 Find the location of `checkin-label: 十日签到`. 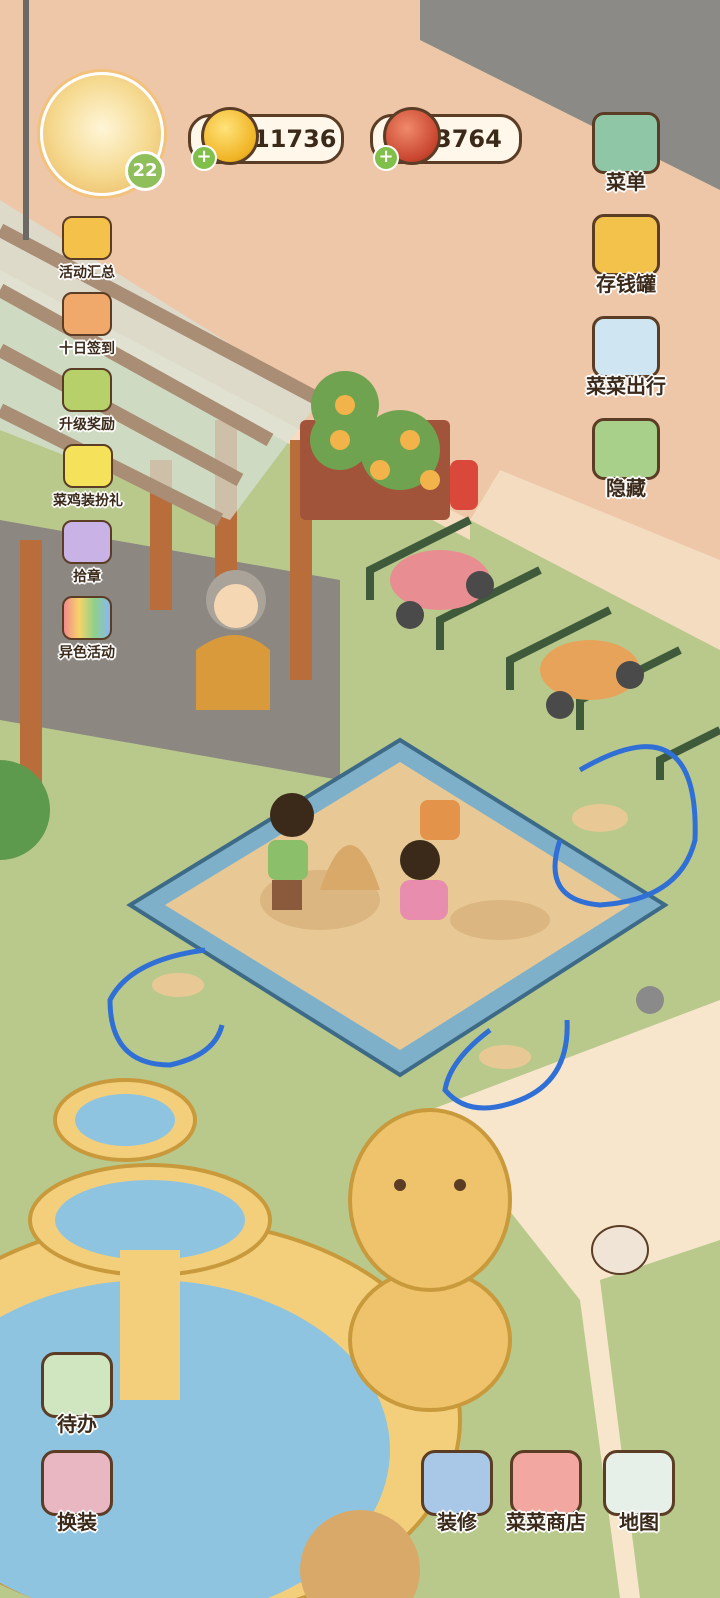

checkin-label: 十日签到 is located at coordinates (87, 349).